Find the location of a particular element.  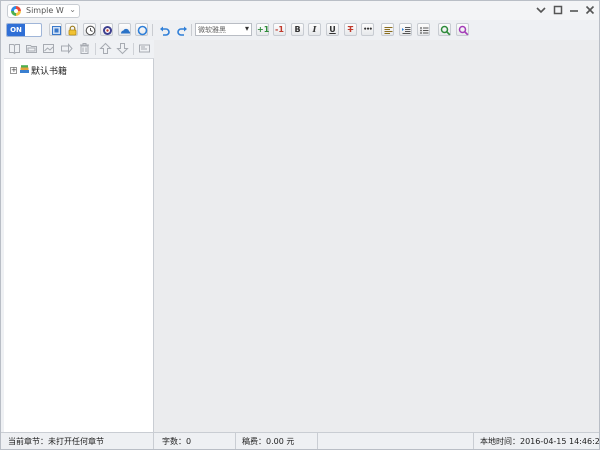

list-button is located at coordinates (423, 29).